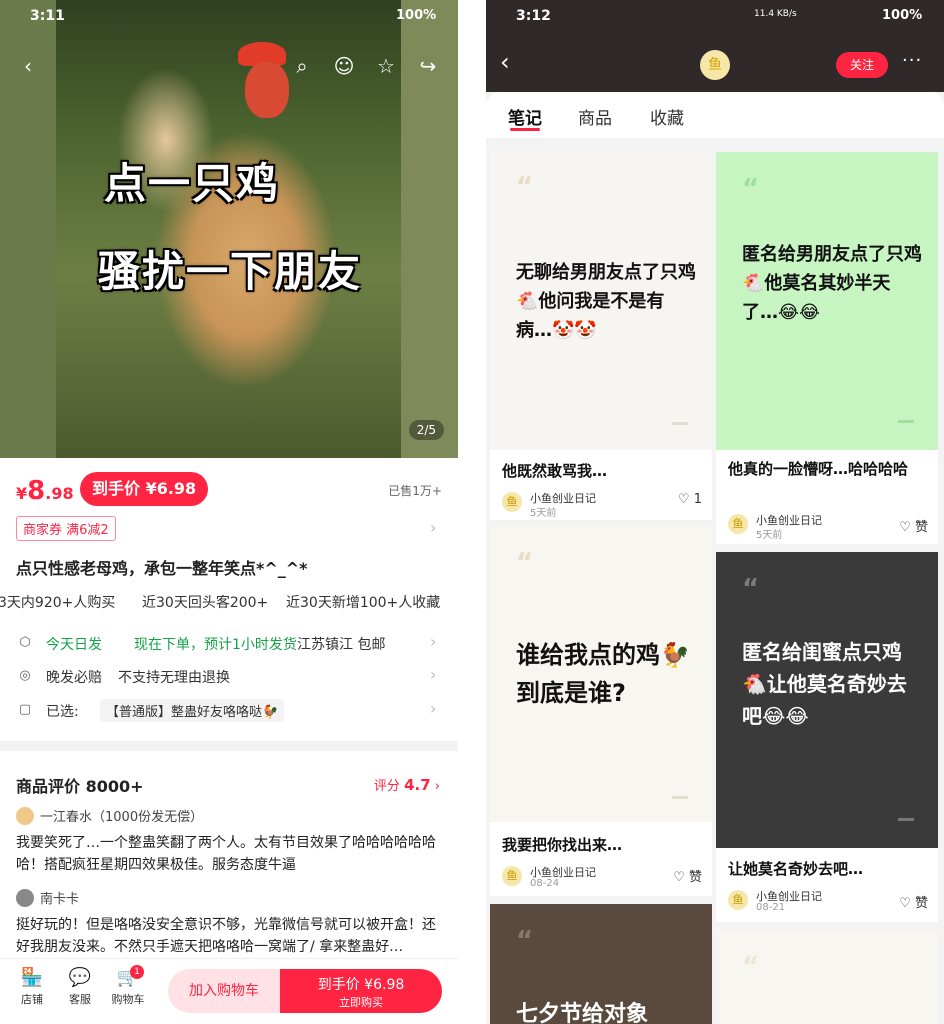 The image size is (944, 1024). I want to click on note-time: 5天前, so click(543, 513).